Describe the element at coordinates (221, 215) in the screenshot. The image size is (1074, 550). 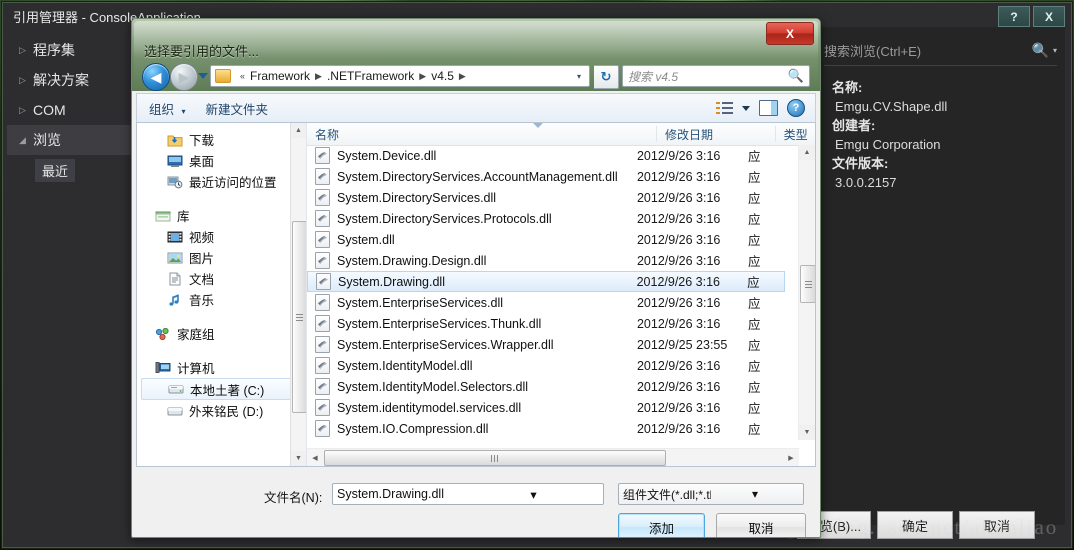
I see `nav-item-libraries: 库` at that location.